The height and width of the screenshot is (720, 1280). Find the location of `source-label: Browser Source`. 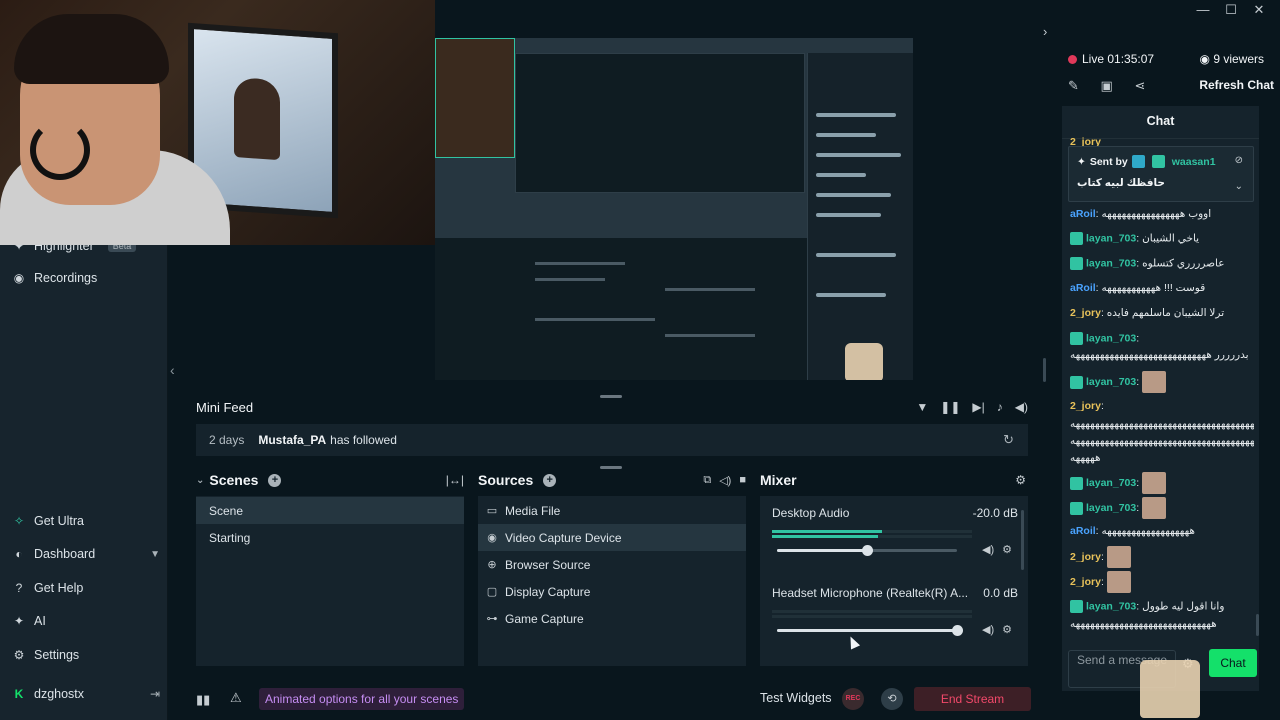

source-label: Browser Source is located at coordinates (548, 564).